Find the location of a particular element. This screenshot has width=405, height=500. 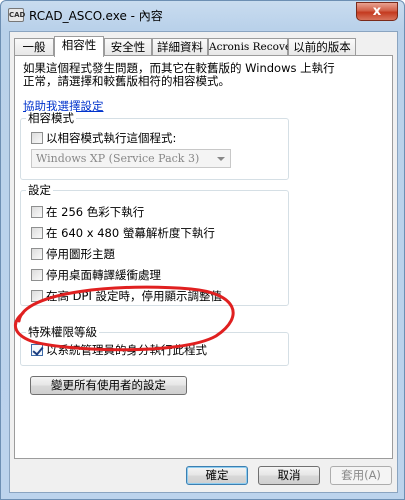

change-all-users-button: 變更所有使用者的設定 is located at coordinates (108, 385).